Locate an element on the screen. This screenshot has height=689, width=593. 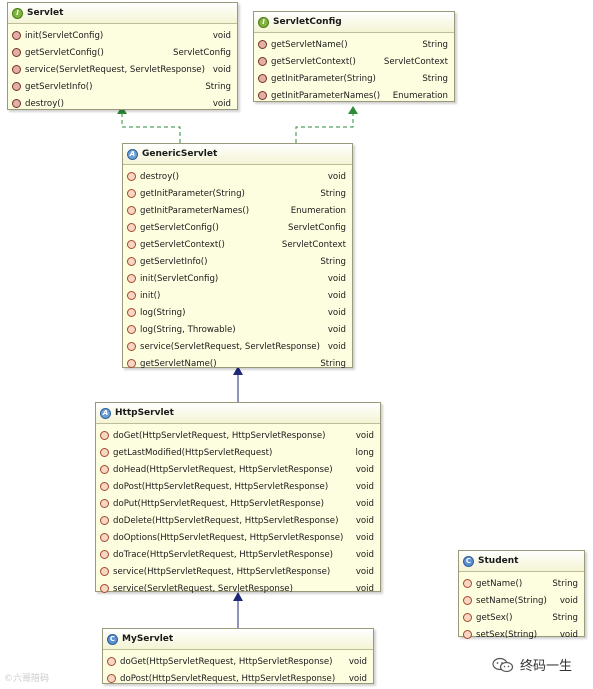
method-row: setName(String) void is located at coordinates (521, 600).